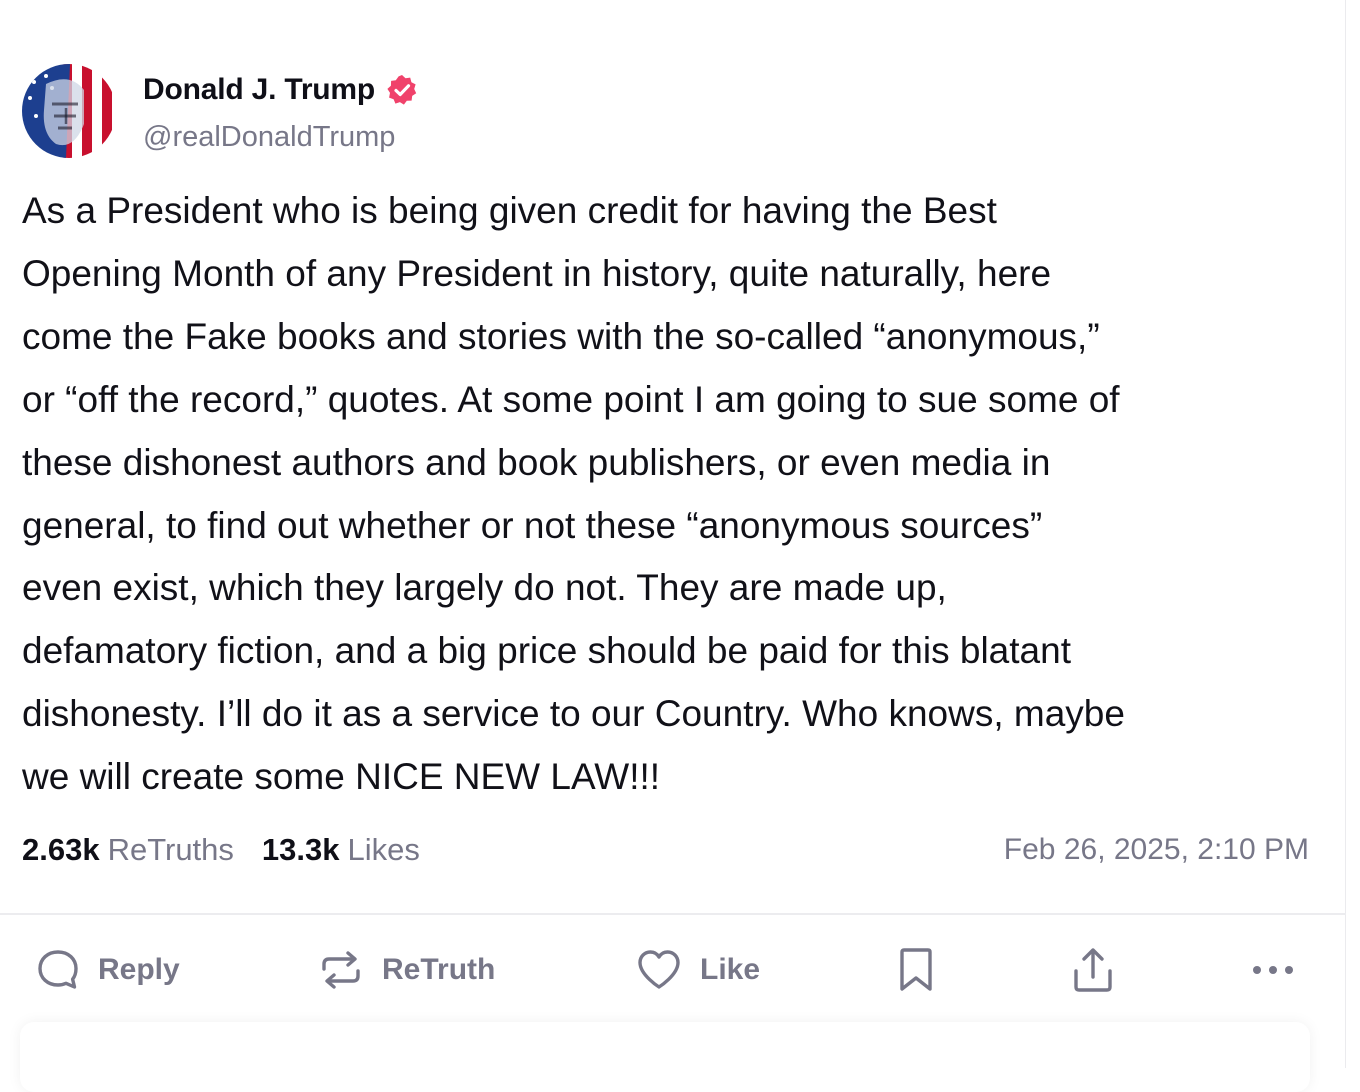  Describe the element at coordinates (281, 137) in the screenshot. I see `handle: @realDonaldTrump` at that location.